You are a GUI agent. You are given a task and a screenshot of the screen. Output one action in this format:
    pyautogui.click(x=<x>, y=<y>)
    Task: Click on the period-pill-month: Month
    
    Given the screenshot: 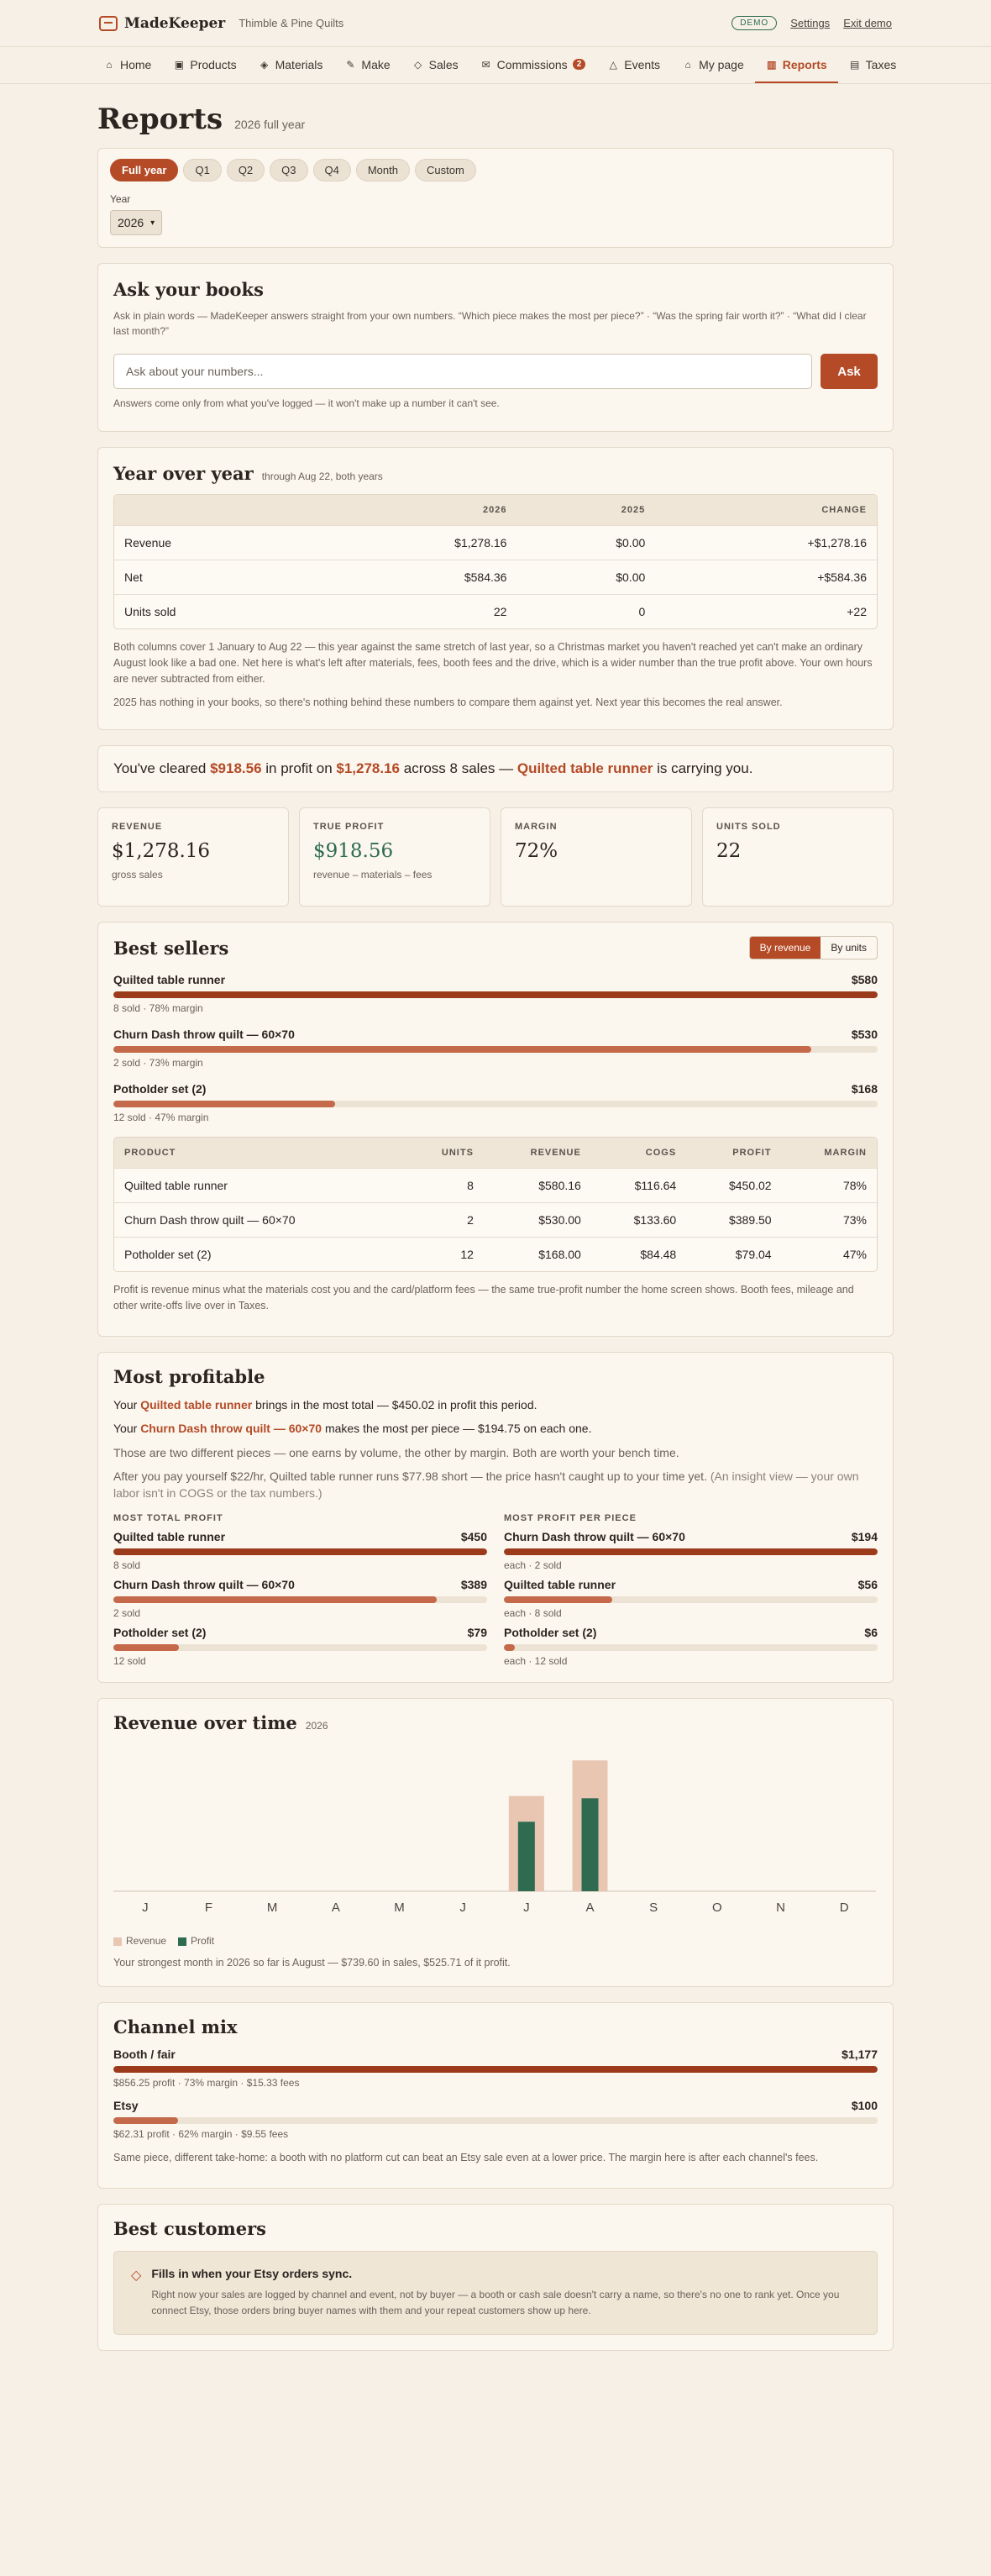 What is the action you would take?
    pyautogui.click(x=383, y=170)
    